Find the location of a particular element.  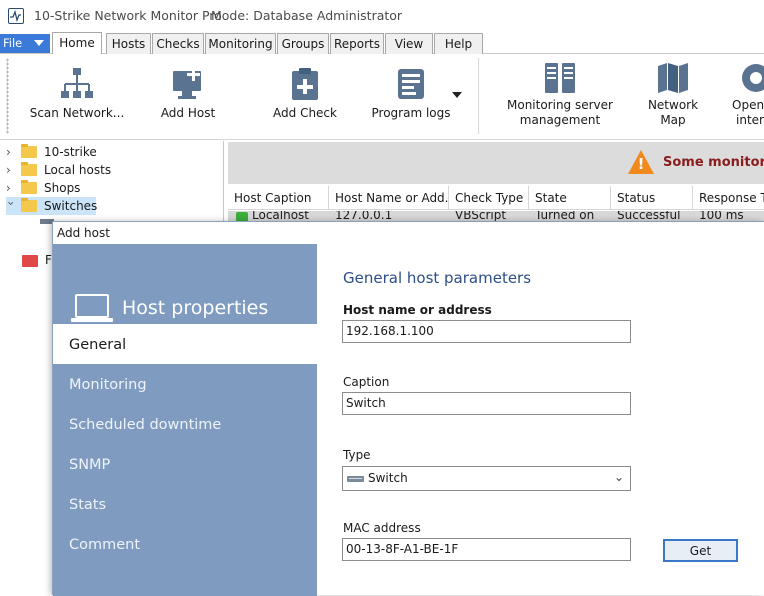

monitoring-server-button: Monitoring server management is located at coordinates (560, 97).